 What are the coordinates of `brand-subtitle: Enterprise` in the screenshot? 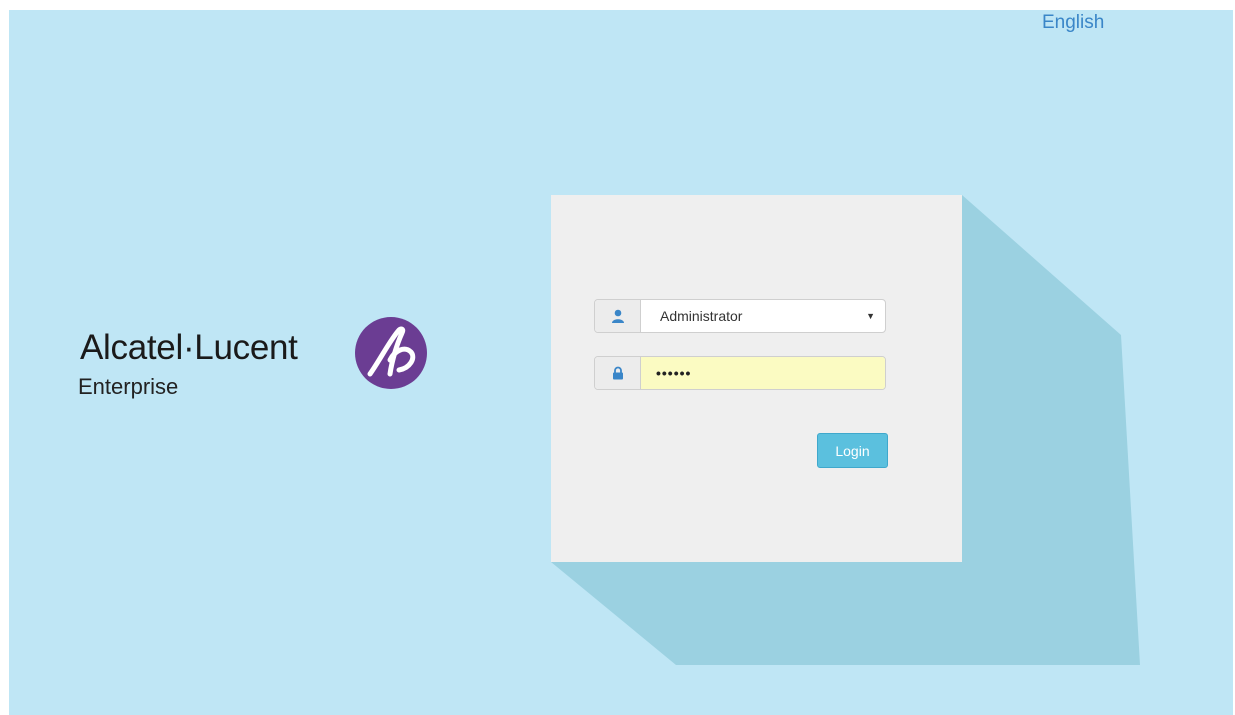 It's located at (128, 386).